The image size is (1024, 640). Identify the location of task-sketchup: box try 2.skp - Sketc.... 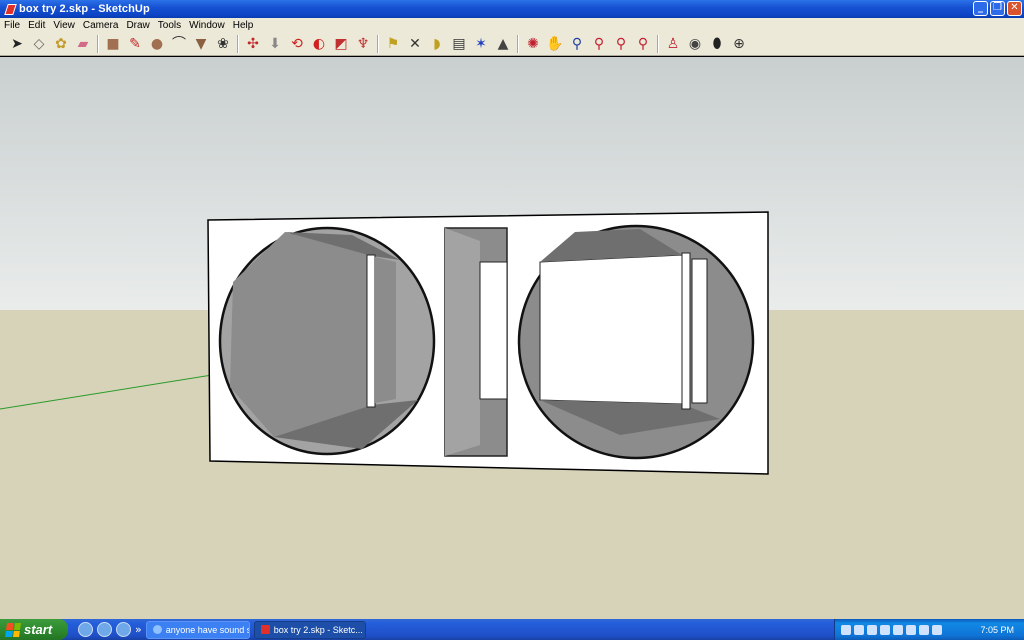
(309, 629).